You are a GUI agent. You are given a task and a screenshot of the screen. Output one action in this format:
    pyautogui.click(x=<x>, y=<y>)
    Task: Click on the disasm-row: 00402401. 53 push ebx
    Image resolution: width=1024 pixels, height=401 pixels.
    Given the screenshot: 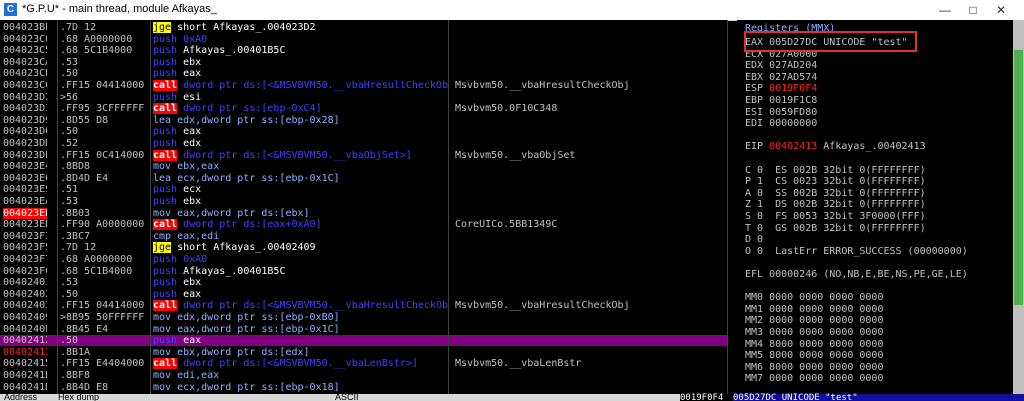 What is the action you would take?
    pyautogui.click(x=363, y=282)
    